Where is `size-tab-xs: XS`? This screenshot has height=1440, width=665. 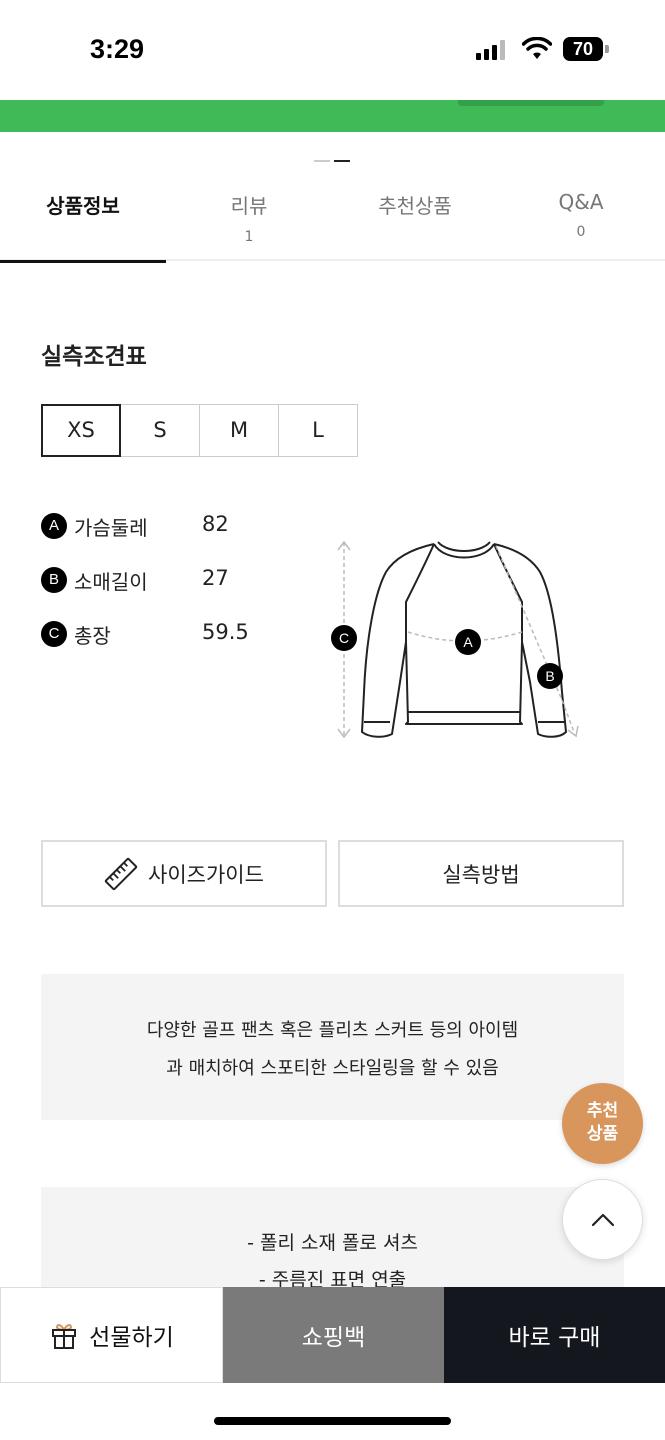
size-tab-xs: XS is located at coordinates (81, 430).